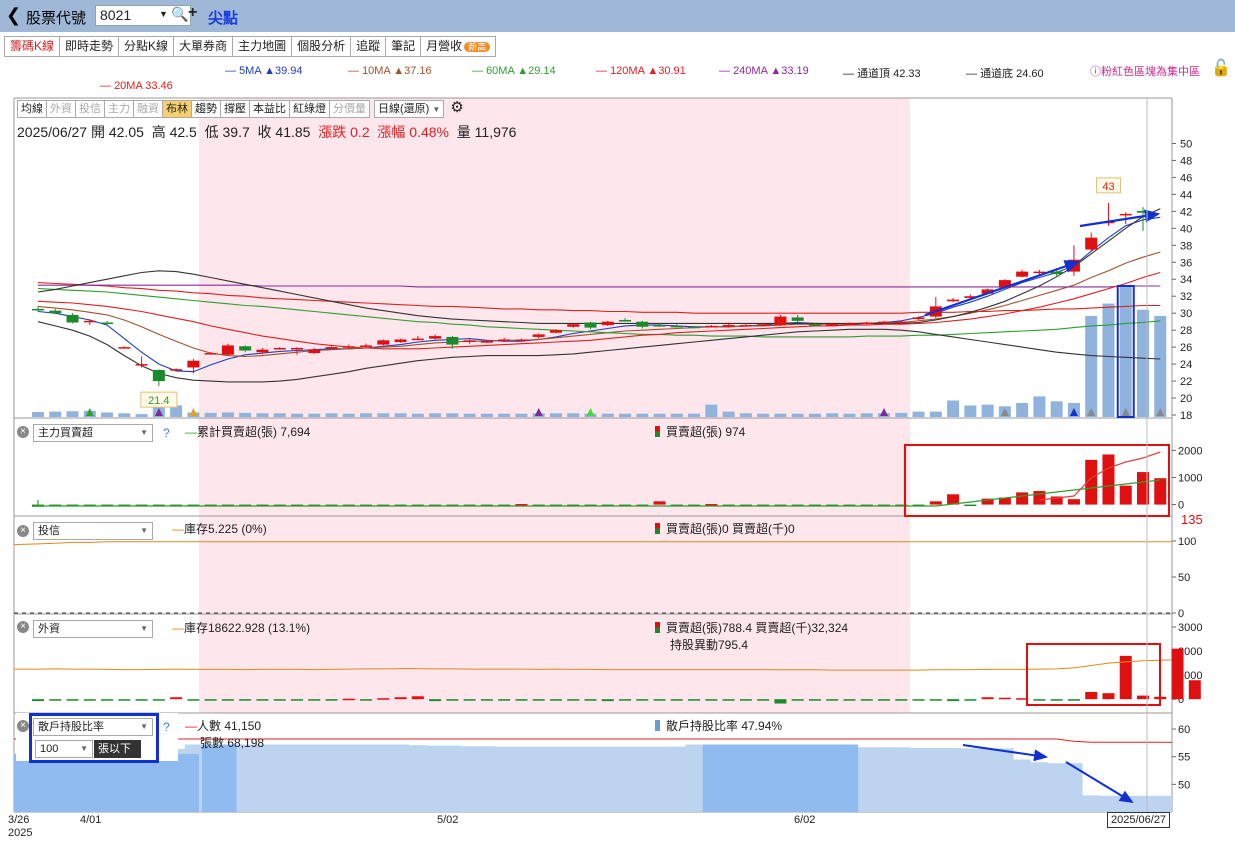 This screenshot has width=1235, height=842. What do you see at coordinates (61, 109) in the screenshot?
I see `toolbar-foreign-button: 外資` at bounding box center [61, 109].